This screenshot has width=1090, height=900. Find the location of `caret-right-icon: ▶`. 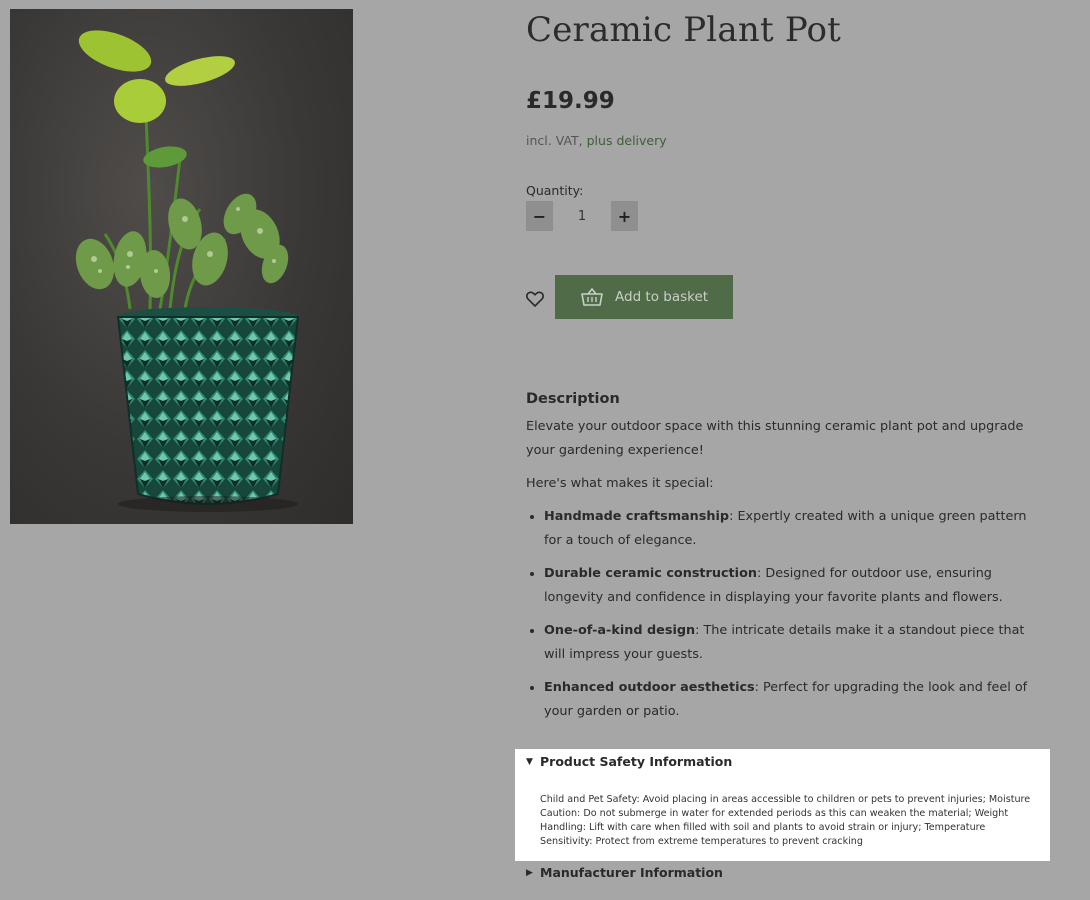

caret-right-icon: ▶ is located at coordinates (529, 872).